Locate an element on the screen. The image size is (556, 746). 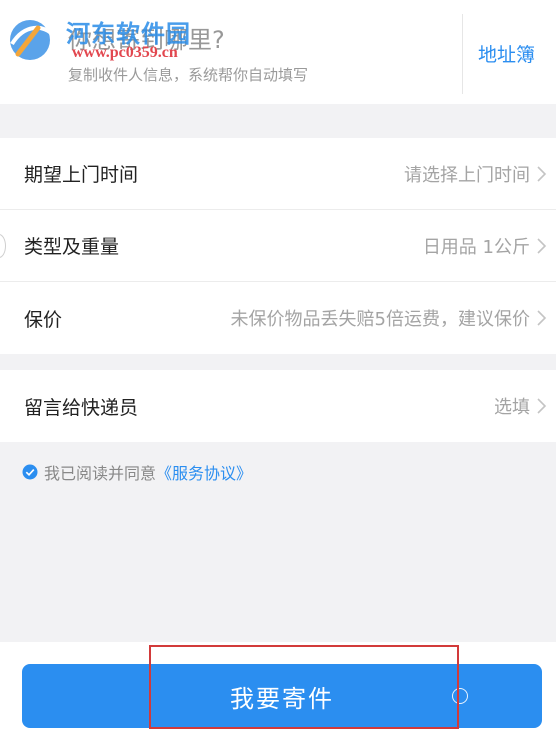
type-weight-label: 类型及重量 is located at coordinates (72, 247).